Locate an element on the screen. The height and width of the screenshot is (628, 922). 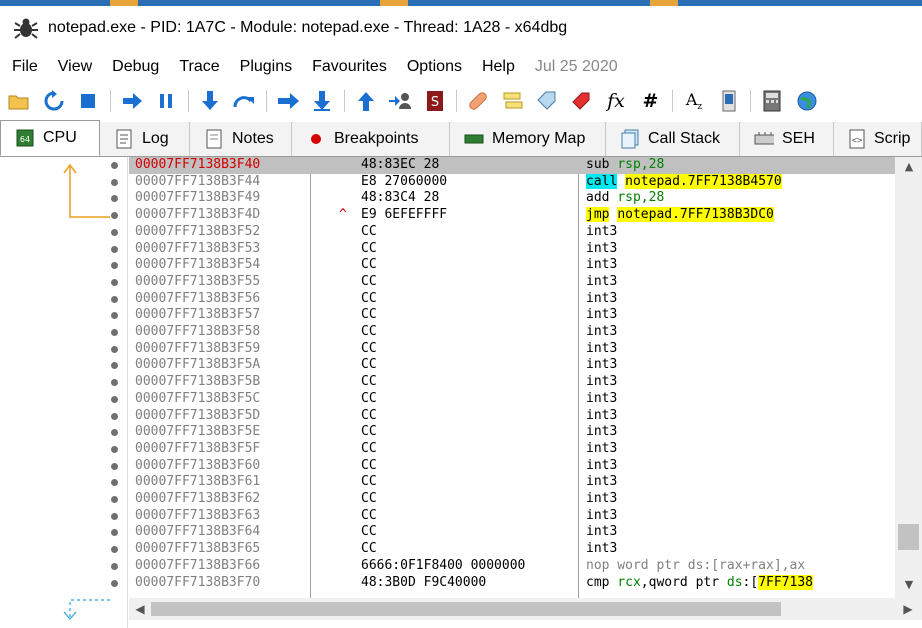
disasm-row: 00007FF7138B3F40 48:83EC 28 sub rsp,28 is located at coordinates (512, 165).